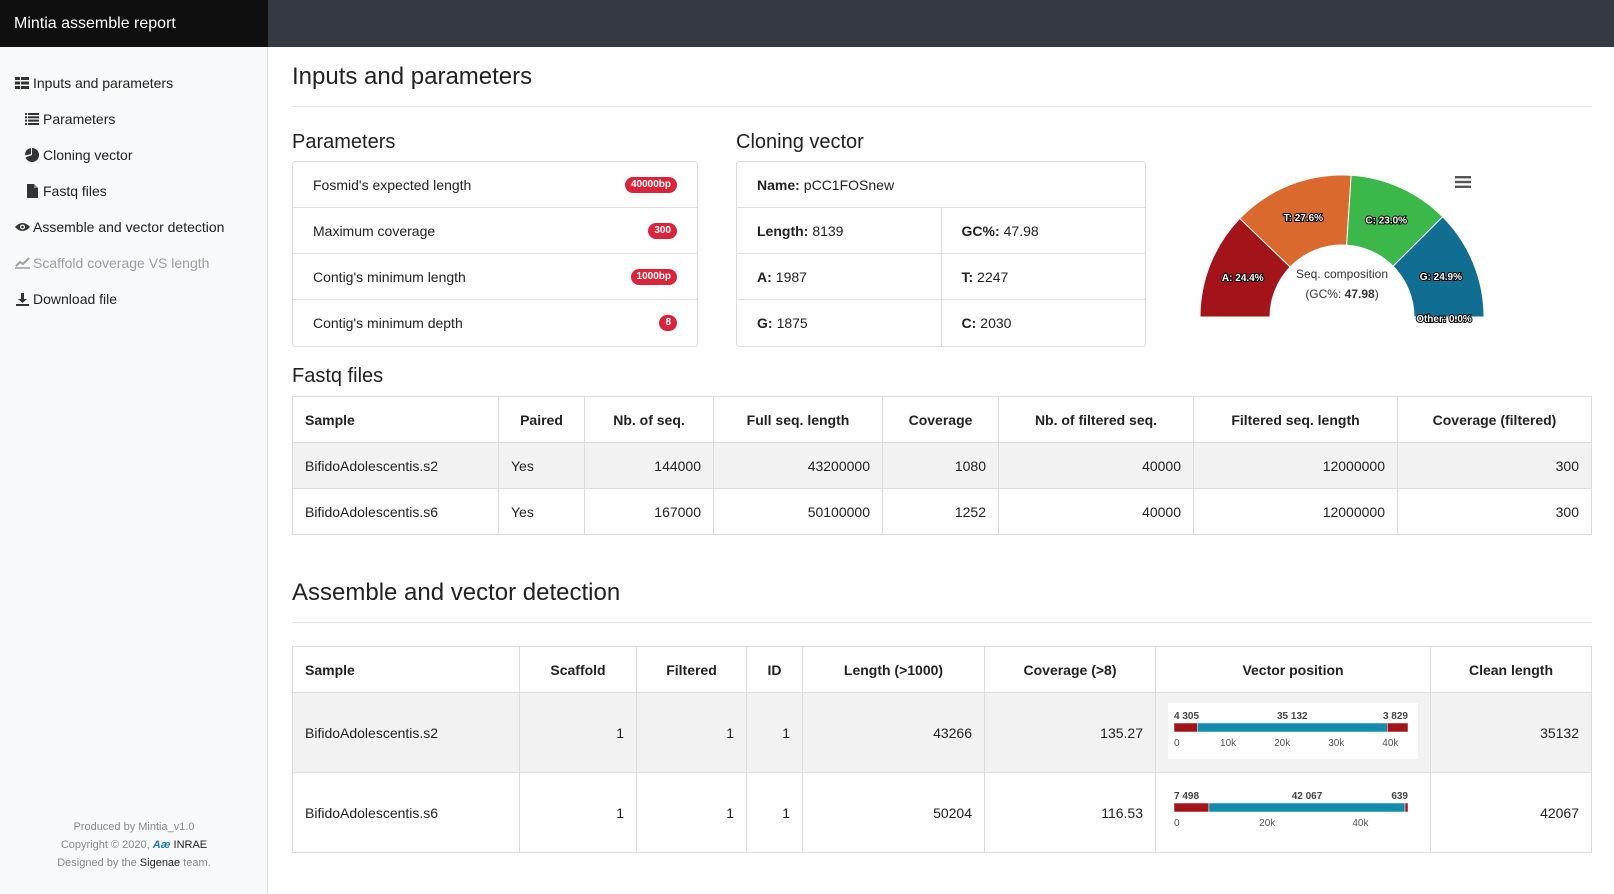 This screenshot has width=1614, height=894. I want to click on parameter-badge: 1000bp, so click(653, 276).